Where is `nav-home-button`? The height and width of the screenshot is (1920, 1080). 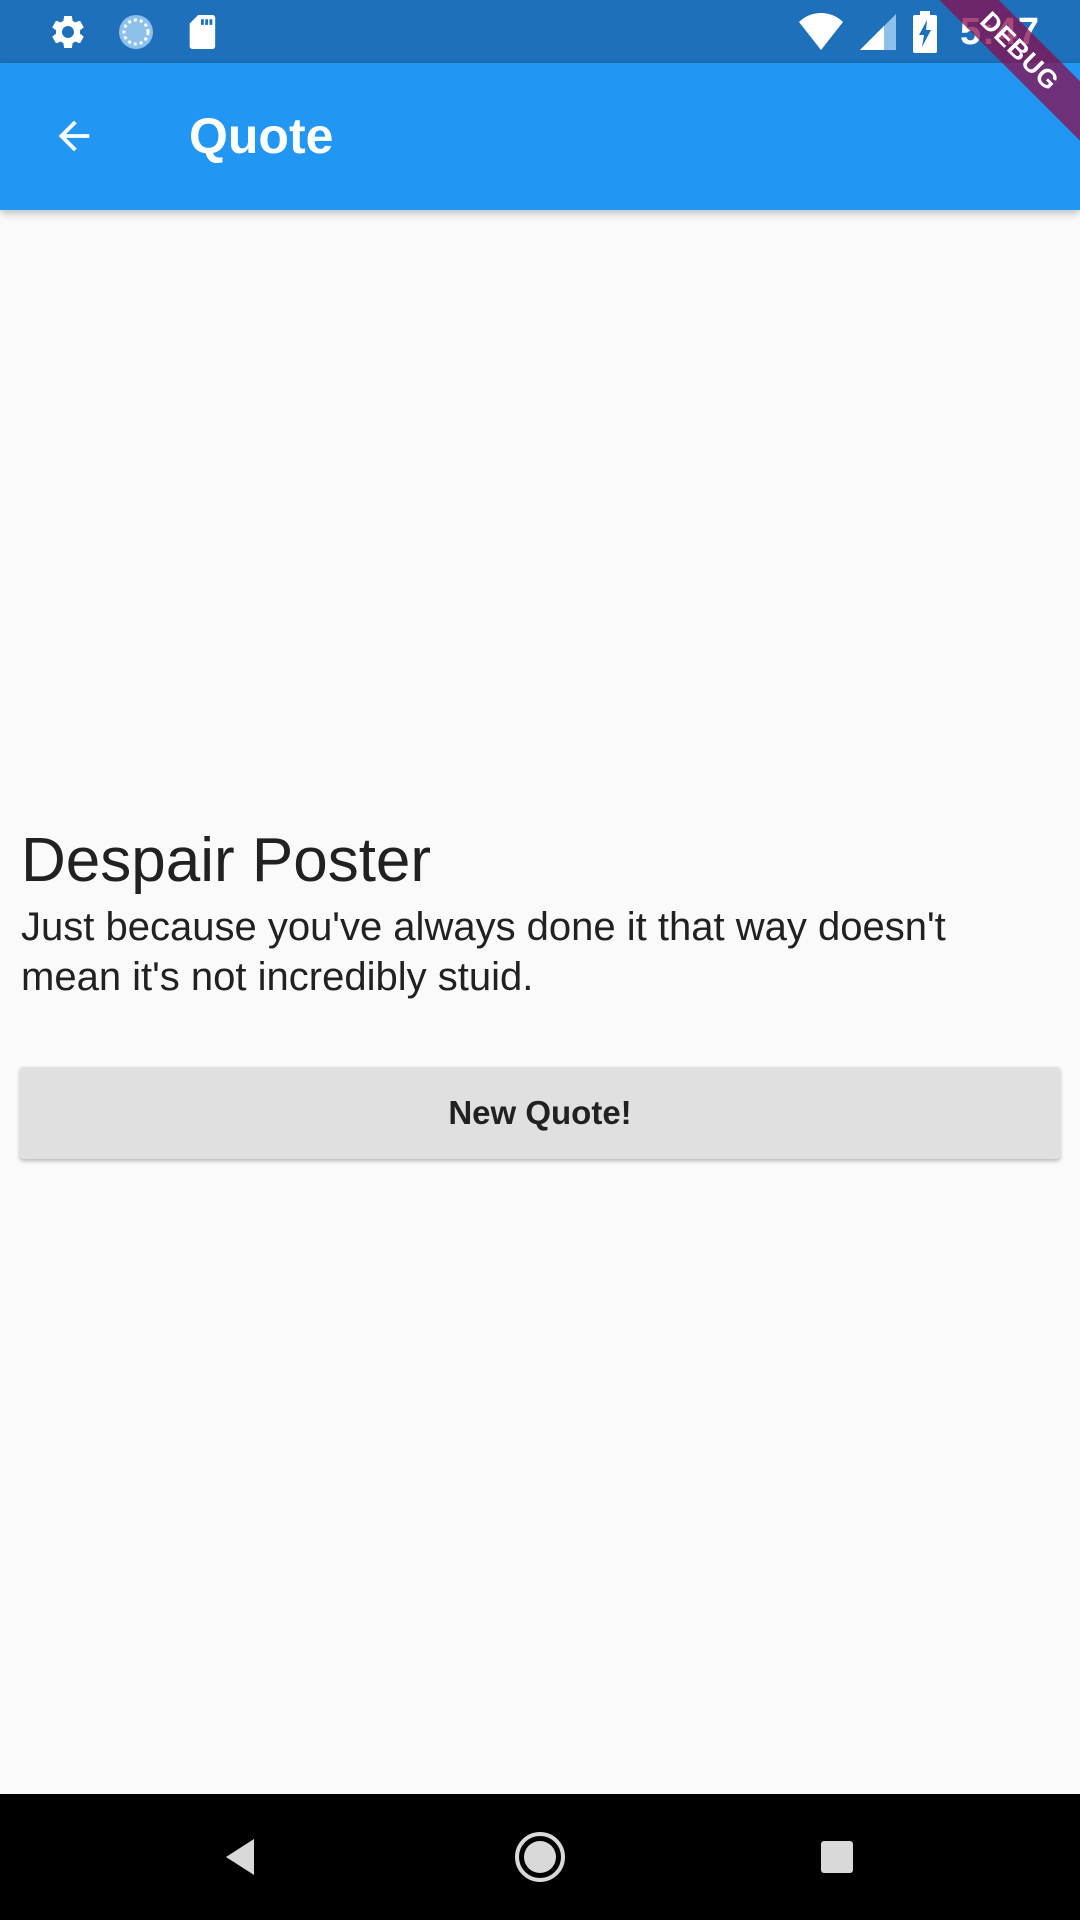 nav-home-button is located at coordinates (540, 1857).